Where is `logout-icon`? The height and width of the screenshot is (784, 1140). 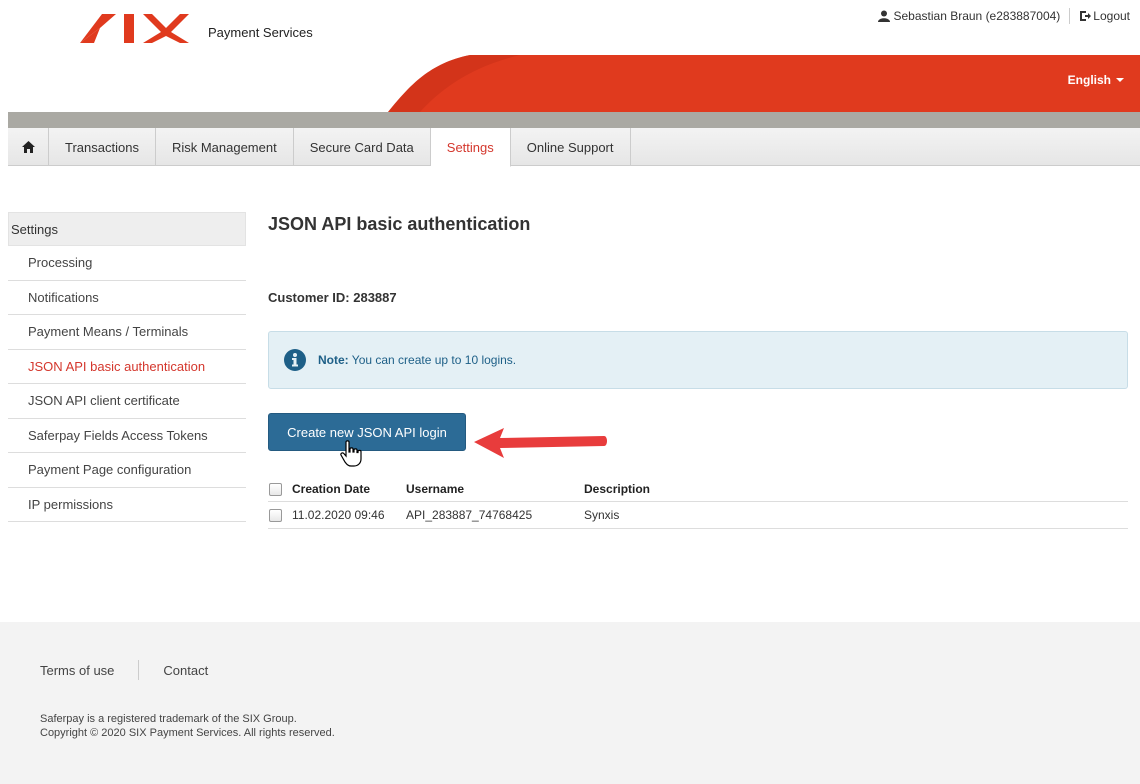
logout-icon is located at coordinates (1085, 16).